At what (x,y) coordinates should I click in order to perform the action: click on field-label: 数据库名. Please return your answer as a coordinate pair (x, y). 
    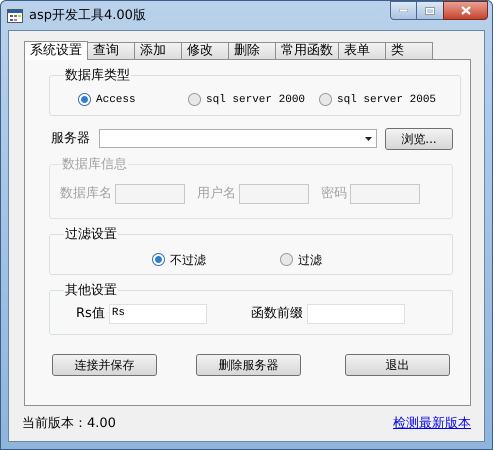
    Looking at the image, I should click on (86, 193).